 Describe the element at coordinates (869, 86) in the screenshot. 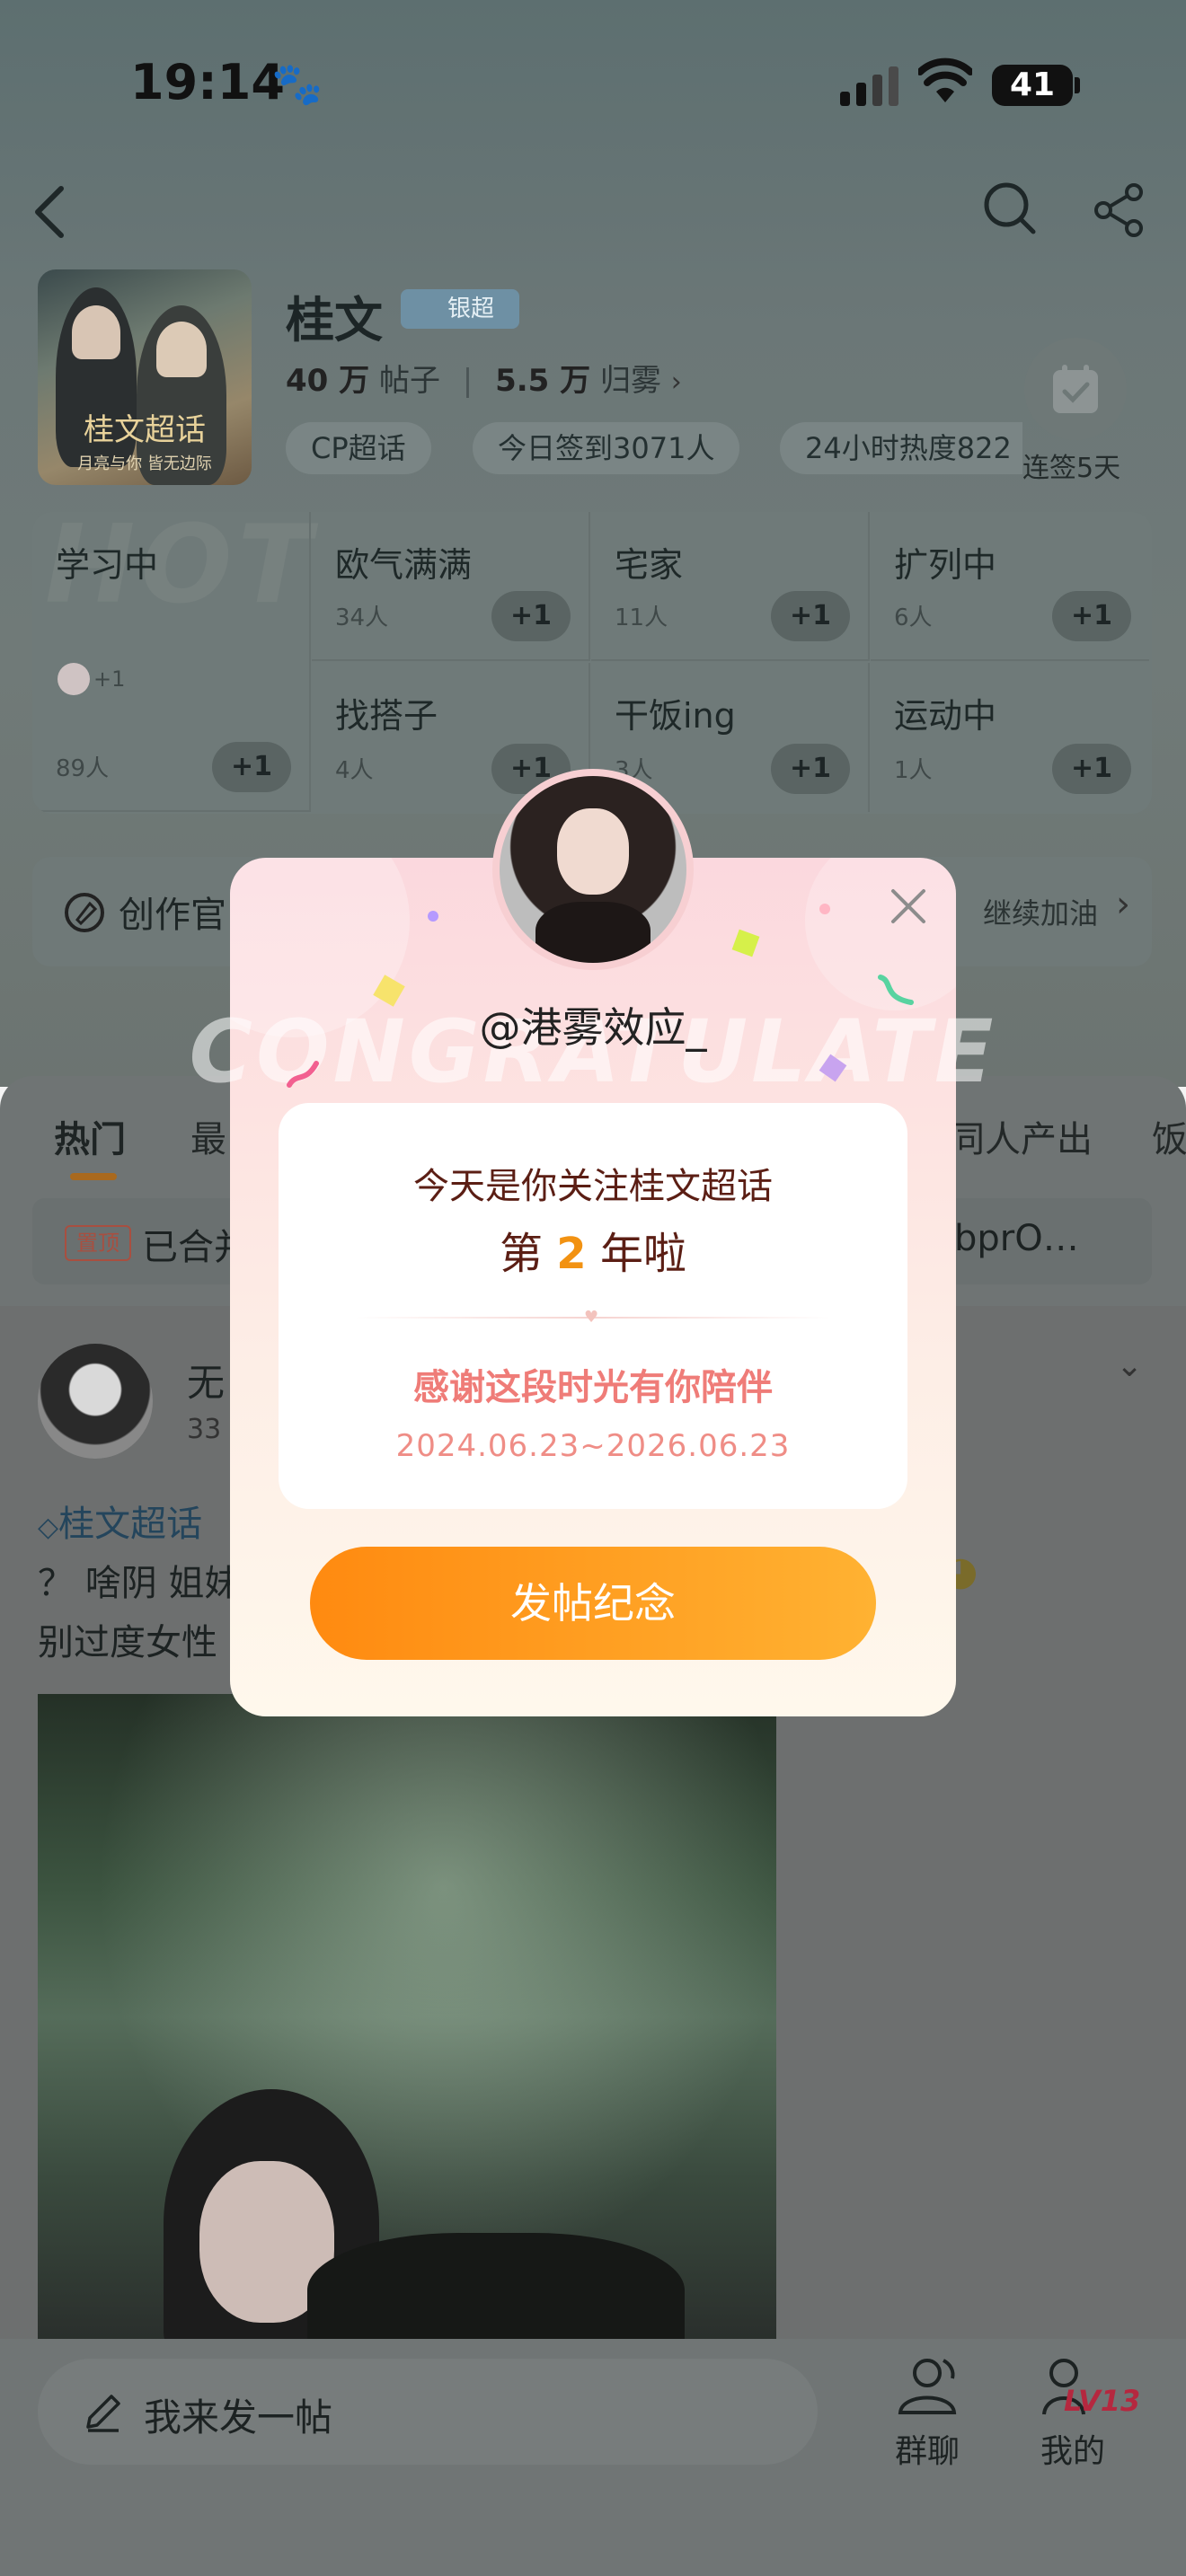

I see `signal-icon` at that location.